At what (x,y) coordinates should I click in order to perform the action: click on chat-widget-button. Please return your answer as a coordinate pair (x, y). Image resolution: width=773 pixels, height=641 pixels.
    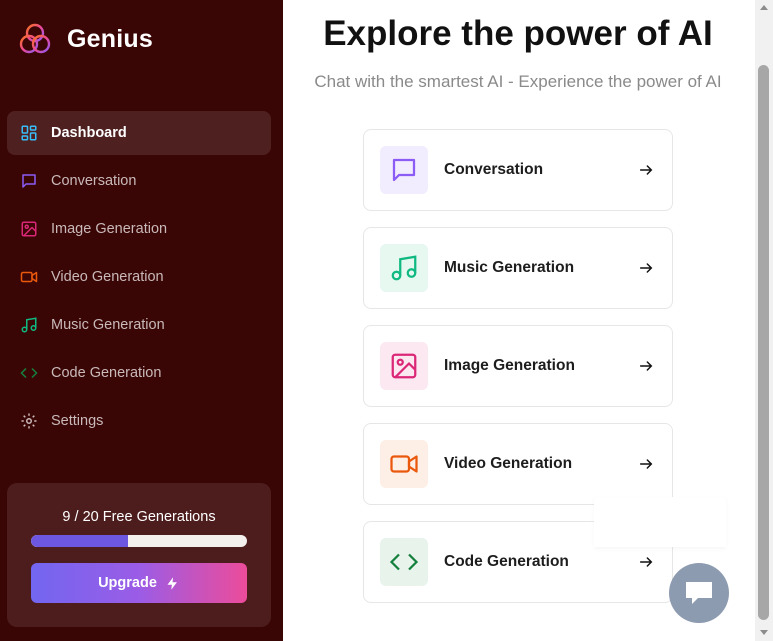
    Looking at the image, I should click on (699, 593).